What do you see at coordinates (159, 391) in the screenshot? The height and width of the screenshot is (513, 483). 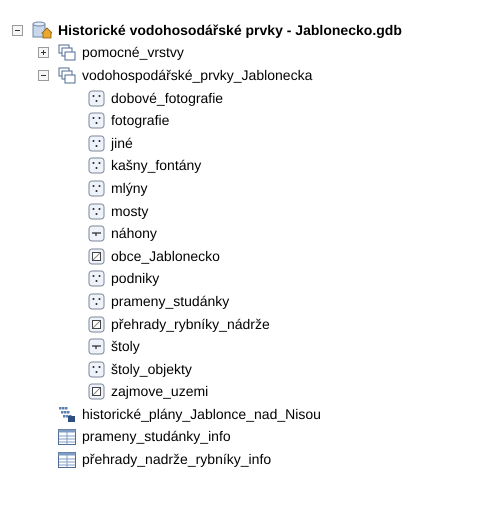 I see `tree-item-label: zajmove_uzemi` at bounding box center [159, 391].